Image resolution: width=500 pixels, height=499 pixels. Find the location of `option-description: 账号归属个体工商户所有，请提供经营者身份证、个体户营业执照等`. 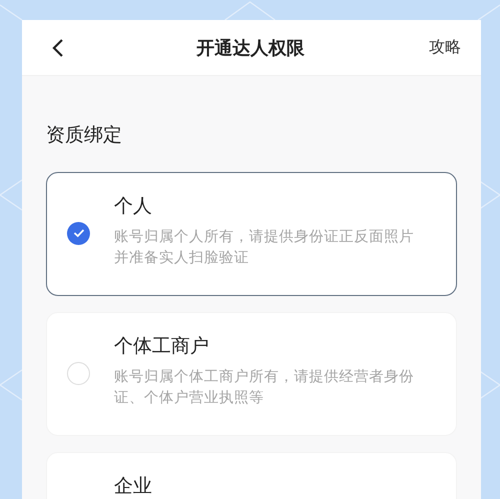

option-description: 账号归属个体工商户所有，请提供经营者身份证、个体户营业执照等 is located at coordinates (264, 388).